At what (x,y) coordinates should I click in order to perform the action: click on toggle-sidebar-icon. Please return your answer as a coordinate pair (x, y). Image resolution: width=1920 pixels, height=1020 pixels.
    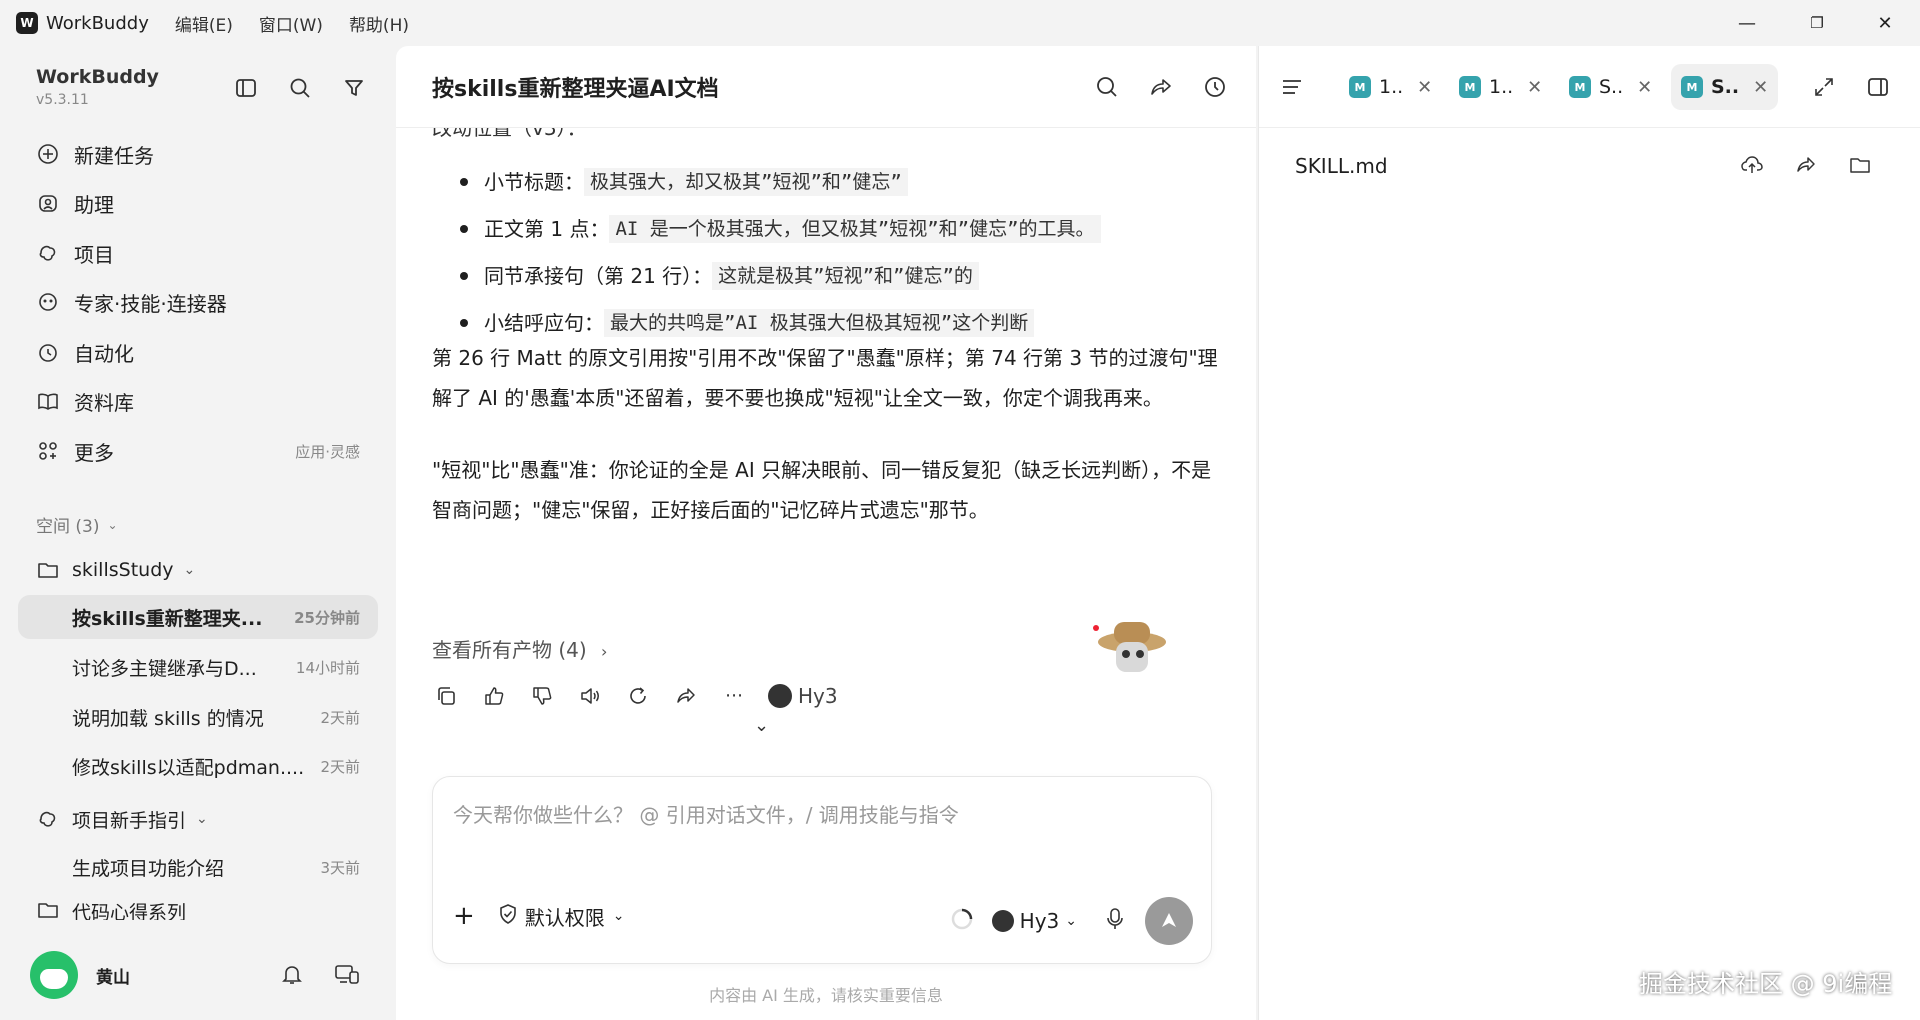
    Looking at the image, I should click on (246, 88).